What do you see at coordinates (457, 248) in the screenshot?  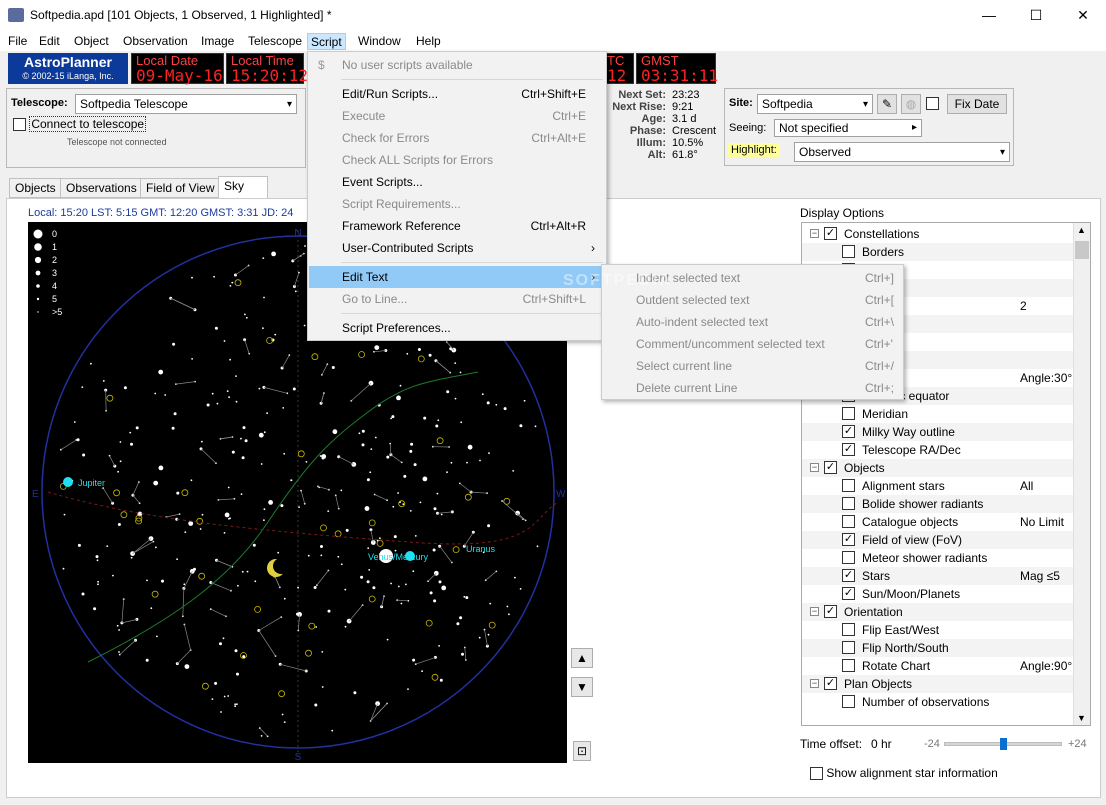 I see `script-menu-item: User-Contributed Scripts ›` at bounding box center [457, 248].